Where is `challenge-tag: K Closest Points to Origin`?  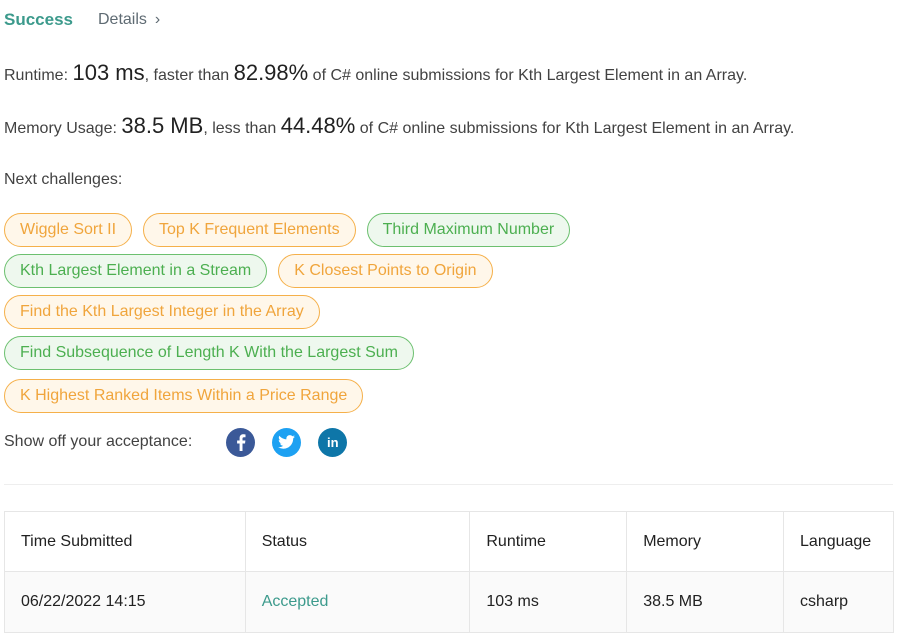 challenge-tag: K Closest Points to Origin is located at coordinates (385, 271).